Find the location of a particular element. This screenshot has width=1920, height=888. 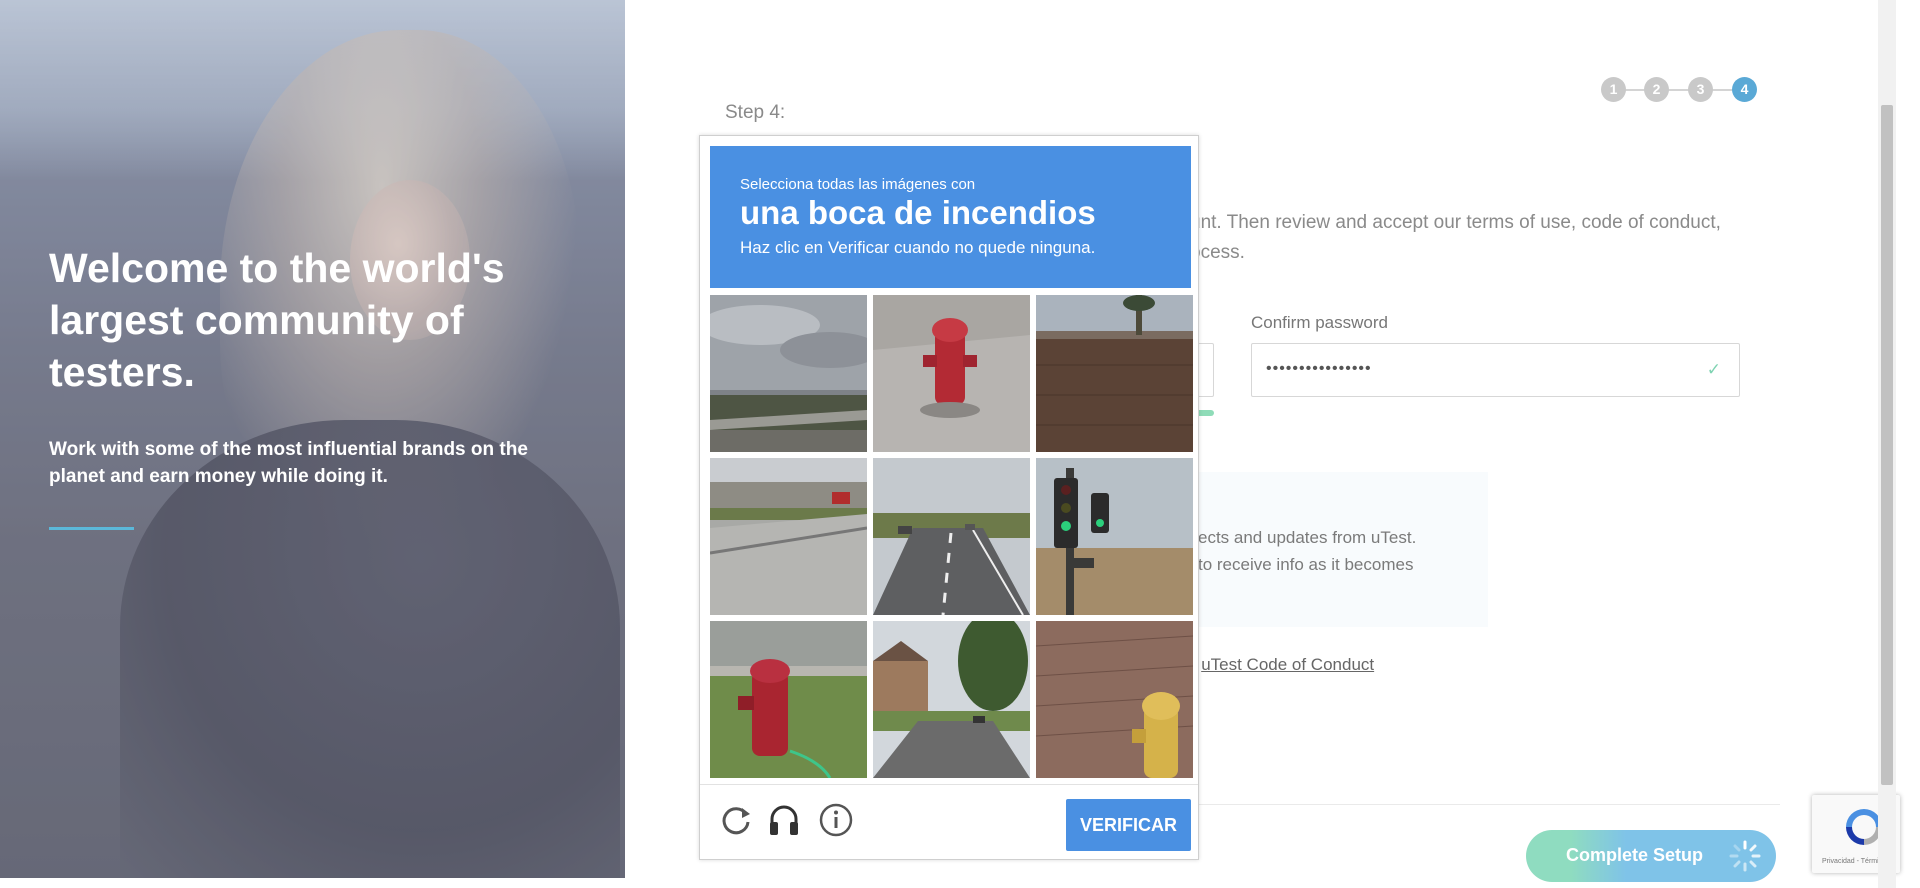

complete-setup-button: Complete Setup is located at coordinates (1651, 856).